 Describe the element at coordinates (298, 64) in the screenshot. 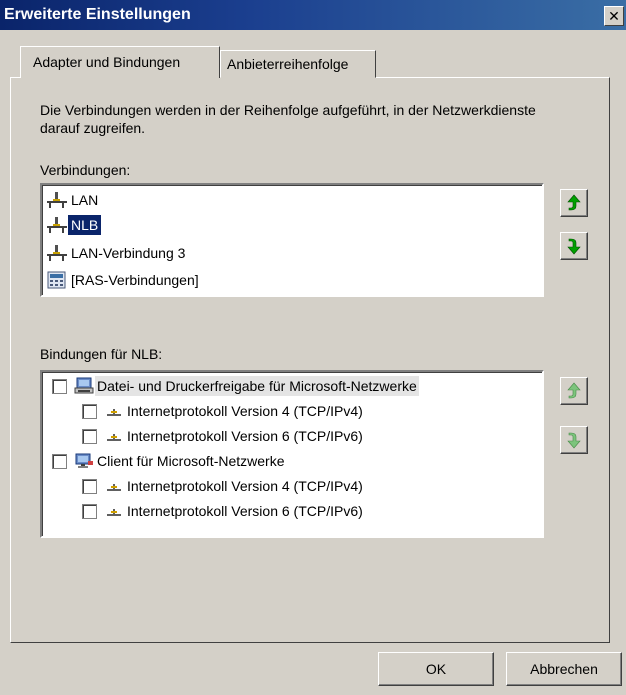

I see `tab-anbieterreihenfolge: Anbieterreihenfolge` at that location.